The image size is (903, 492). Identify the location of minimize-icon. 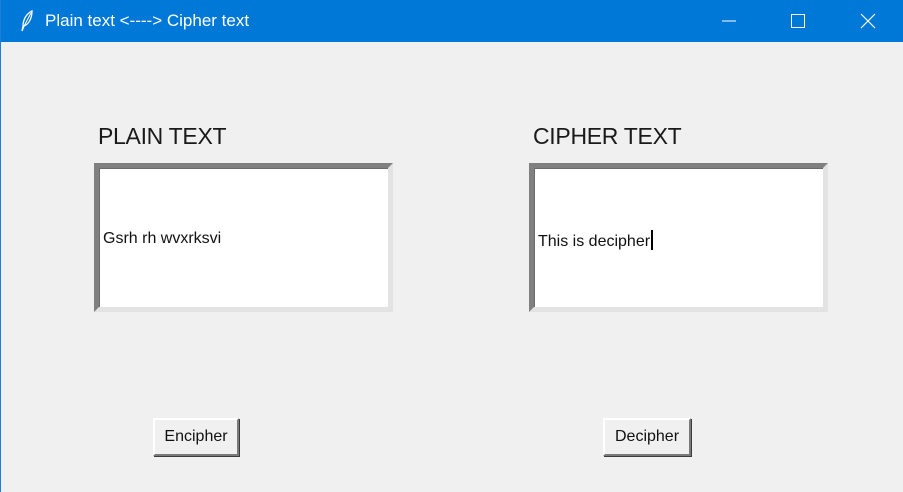
(729, 21).